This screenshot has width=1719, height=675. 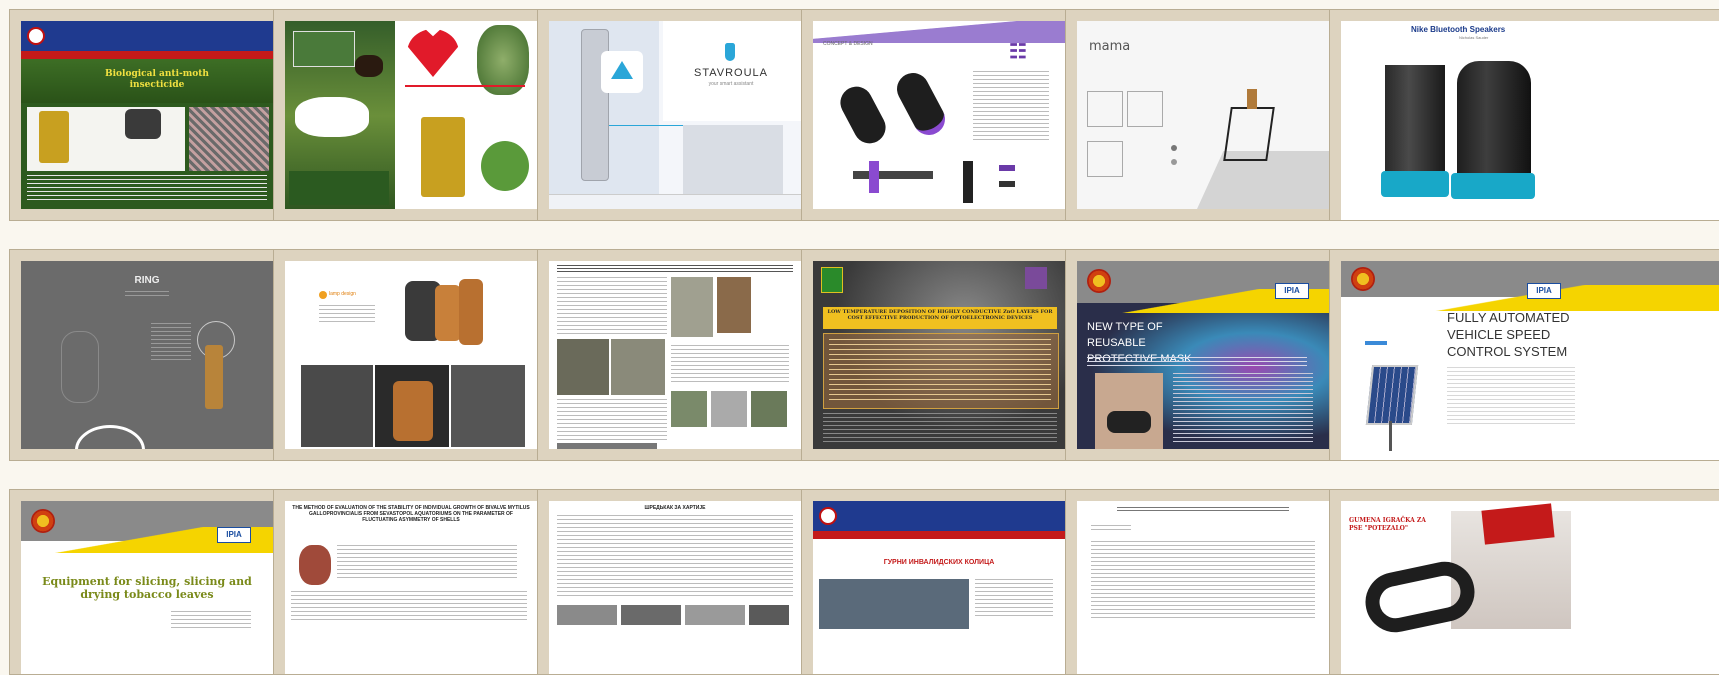 I want to click on gallery-item-1: Biological anti-moth insecticide, so click(x=147, y=115).